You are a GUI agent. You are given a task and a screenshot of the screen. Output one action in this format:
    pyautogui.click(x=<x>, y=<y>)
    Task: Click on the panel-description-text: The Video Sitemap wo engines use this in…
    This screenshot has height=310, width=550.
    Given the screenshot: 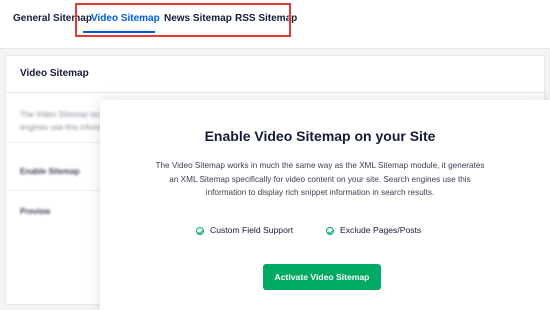 What is the action you would take?
    pyautogui.click(x=63, y=121)
    